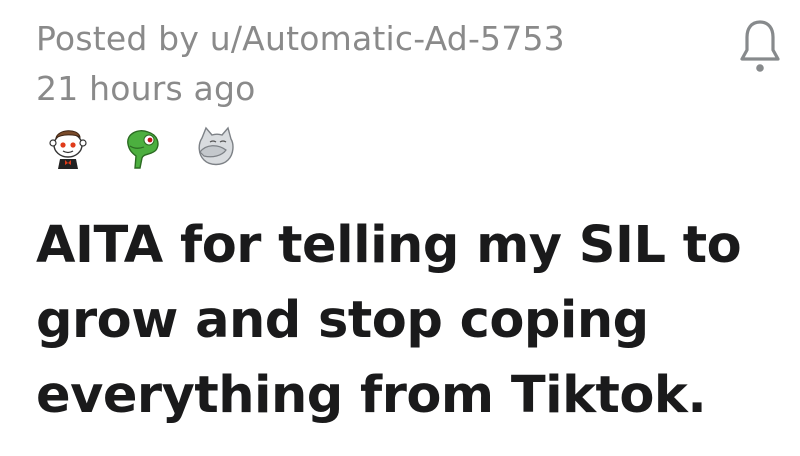 Image resolution: width=800 pixels, height=456 pixels. What do you see at coordinates (760, 43) in the screenshot?
I see `bell-icon` at bounding box center [760, 43].